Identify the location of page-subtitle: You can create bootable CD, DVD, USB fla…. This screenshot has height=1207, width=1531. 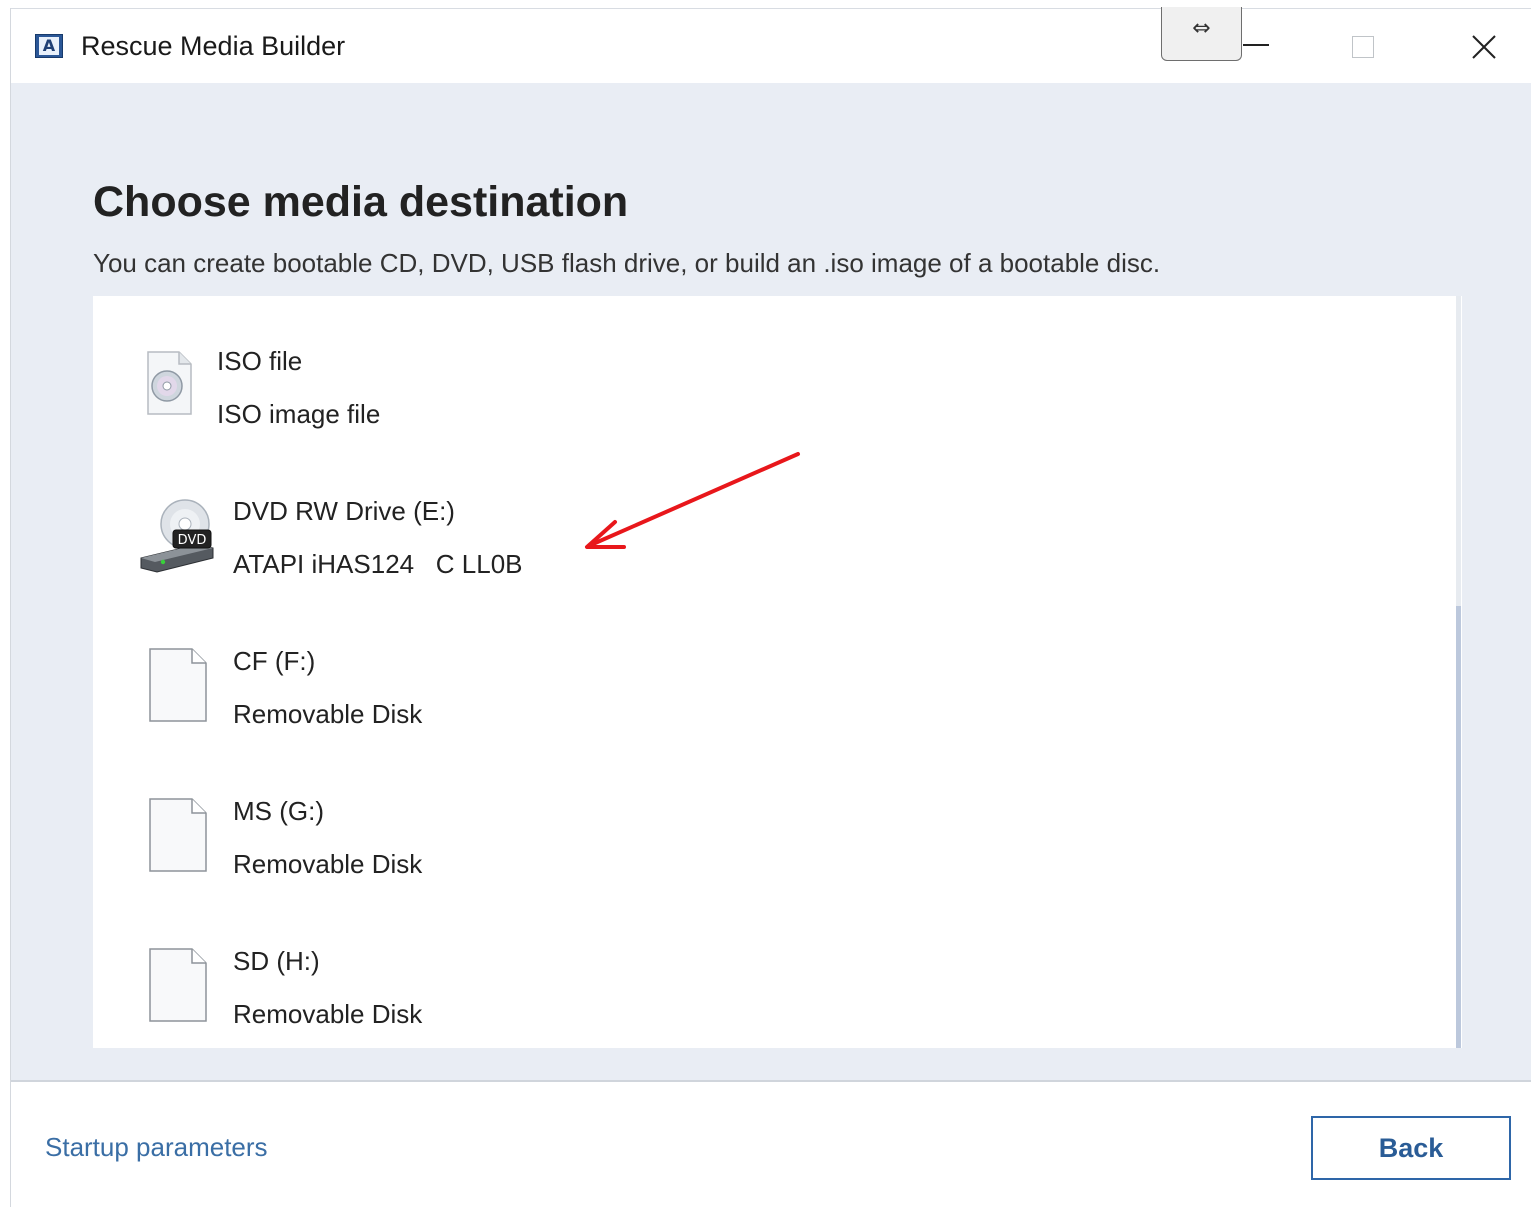
(627, 263).